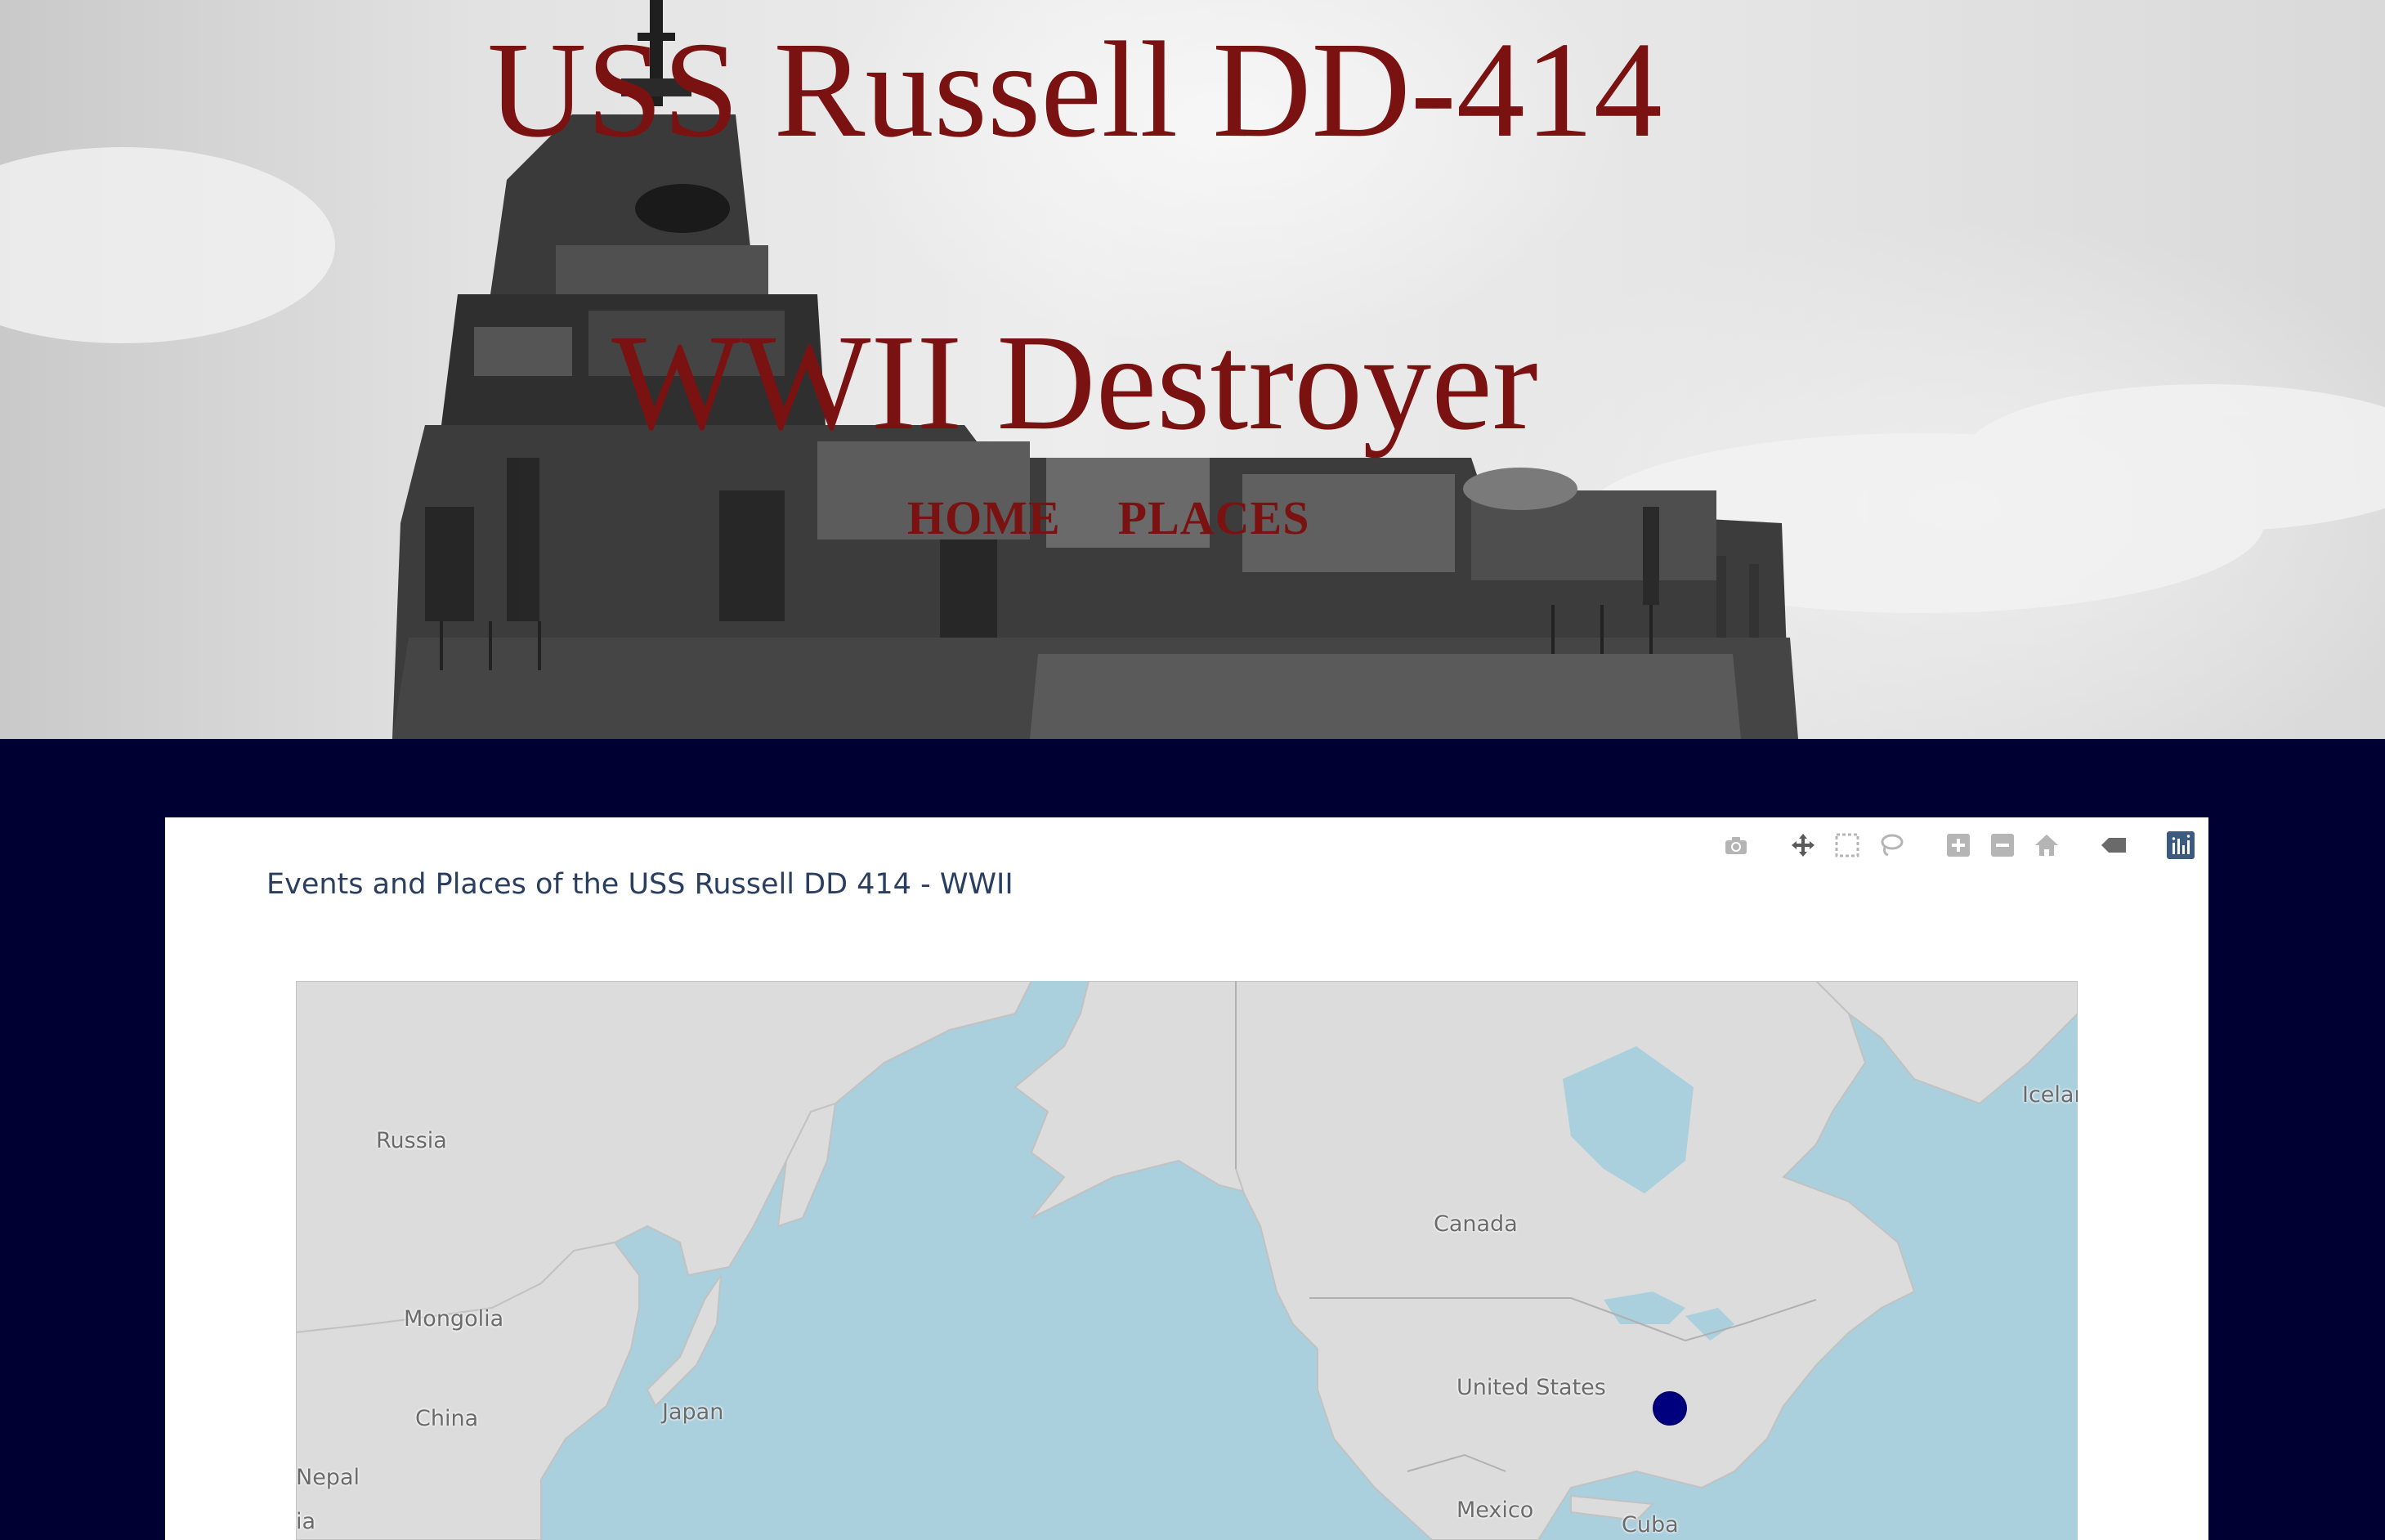 This screenshot has height=1540, width=2385. I want to click on label-russia: Russia, so click(411, 1141).